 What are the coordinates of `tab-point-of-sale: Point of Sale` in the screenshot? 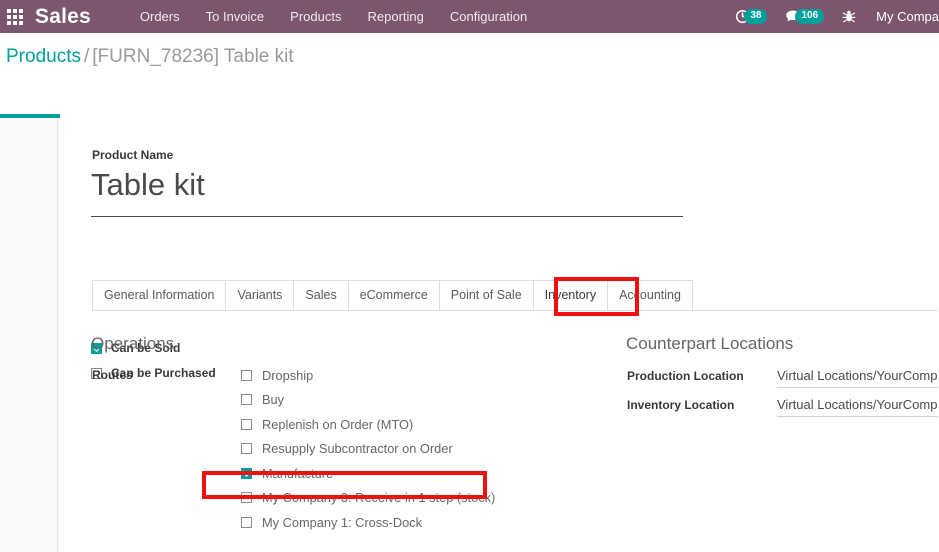 It's located at (486, 295).